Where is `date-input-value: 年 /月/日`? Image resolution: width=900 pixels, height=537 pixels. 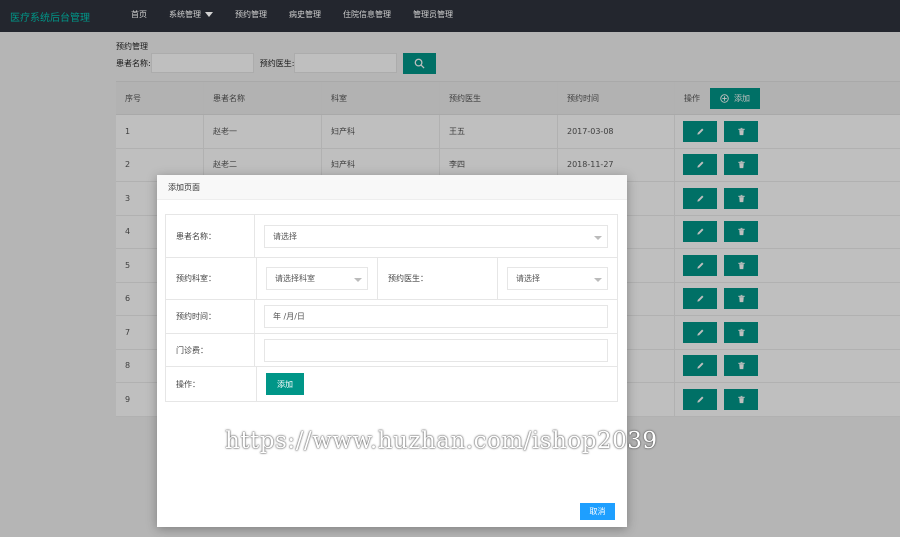 date-input-value: 年 /月/日 is located at coordinates (289, 316).